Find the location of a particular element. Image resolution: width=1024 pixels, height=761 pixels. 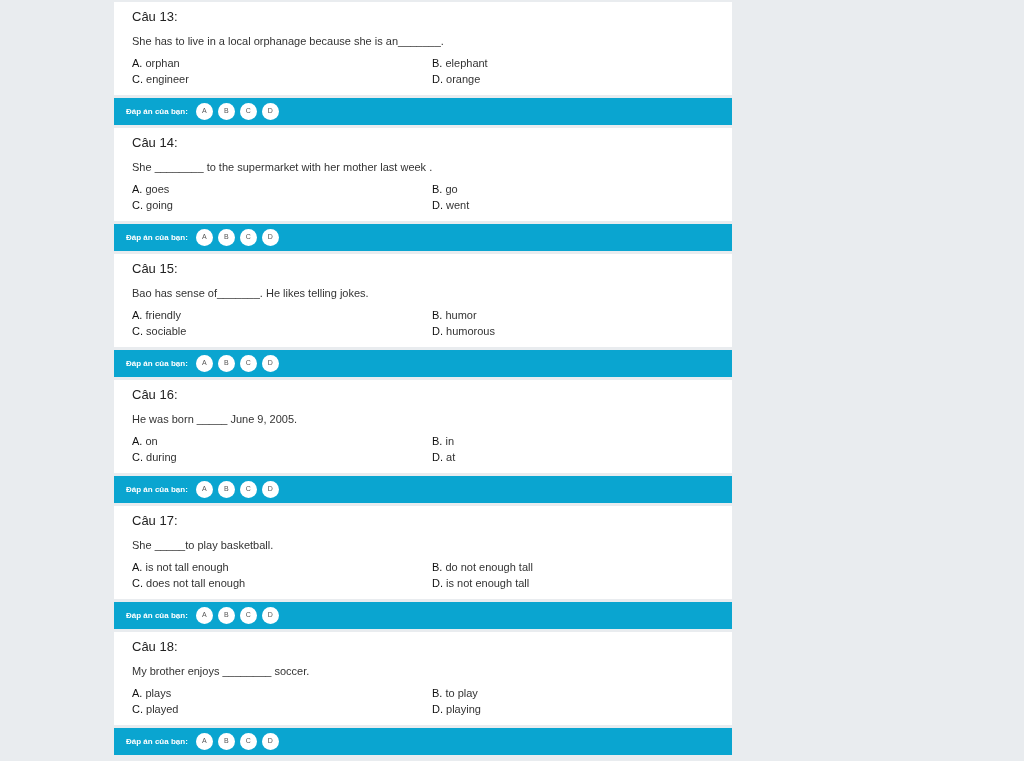

answer-option: C. sociable is located at coordinates (282, 331).